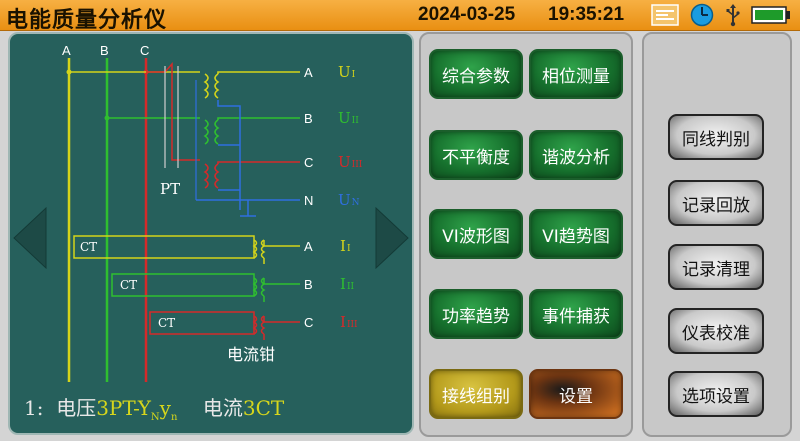 This screenshot has height=441, width=800. I want to click on event-capture-button: 事件捕获, so click(576, 314).